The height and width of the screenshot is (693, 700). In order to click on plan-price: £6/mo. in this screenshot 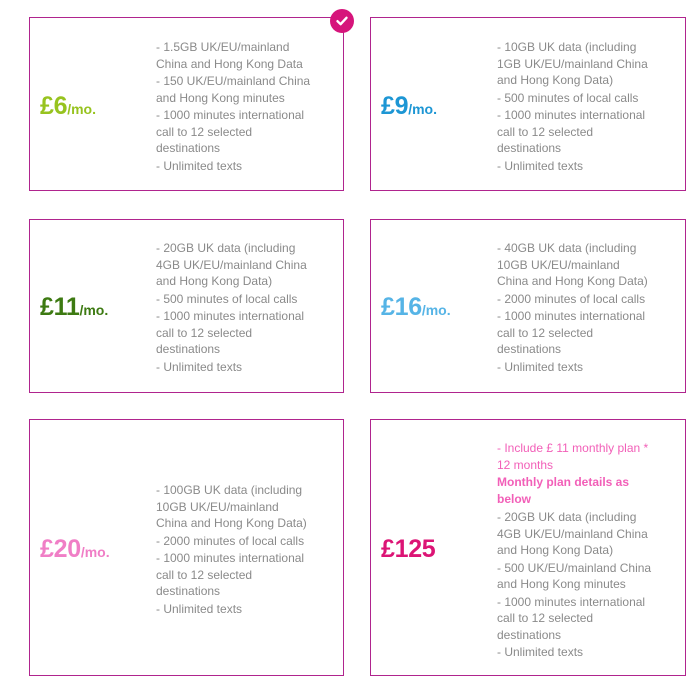, I will do `click(68, 106)`.